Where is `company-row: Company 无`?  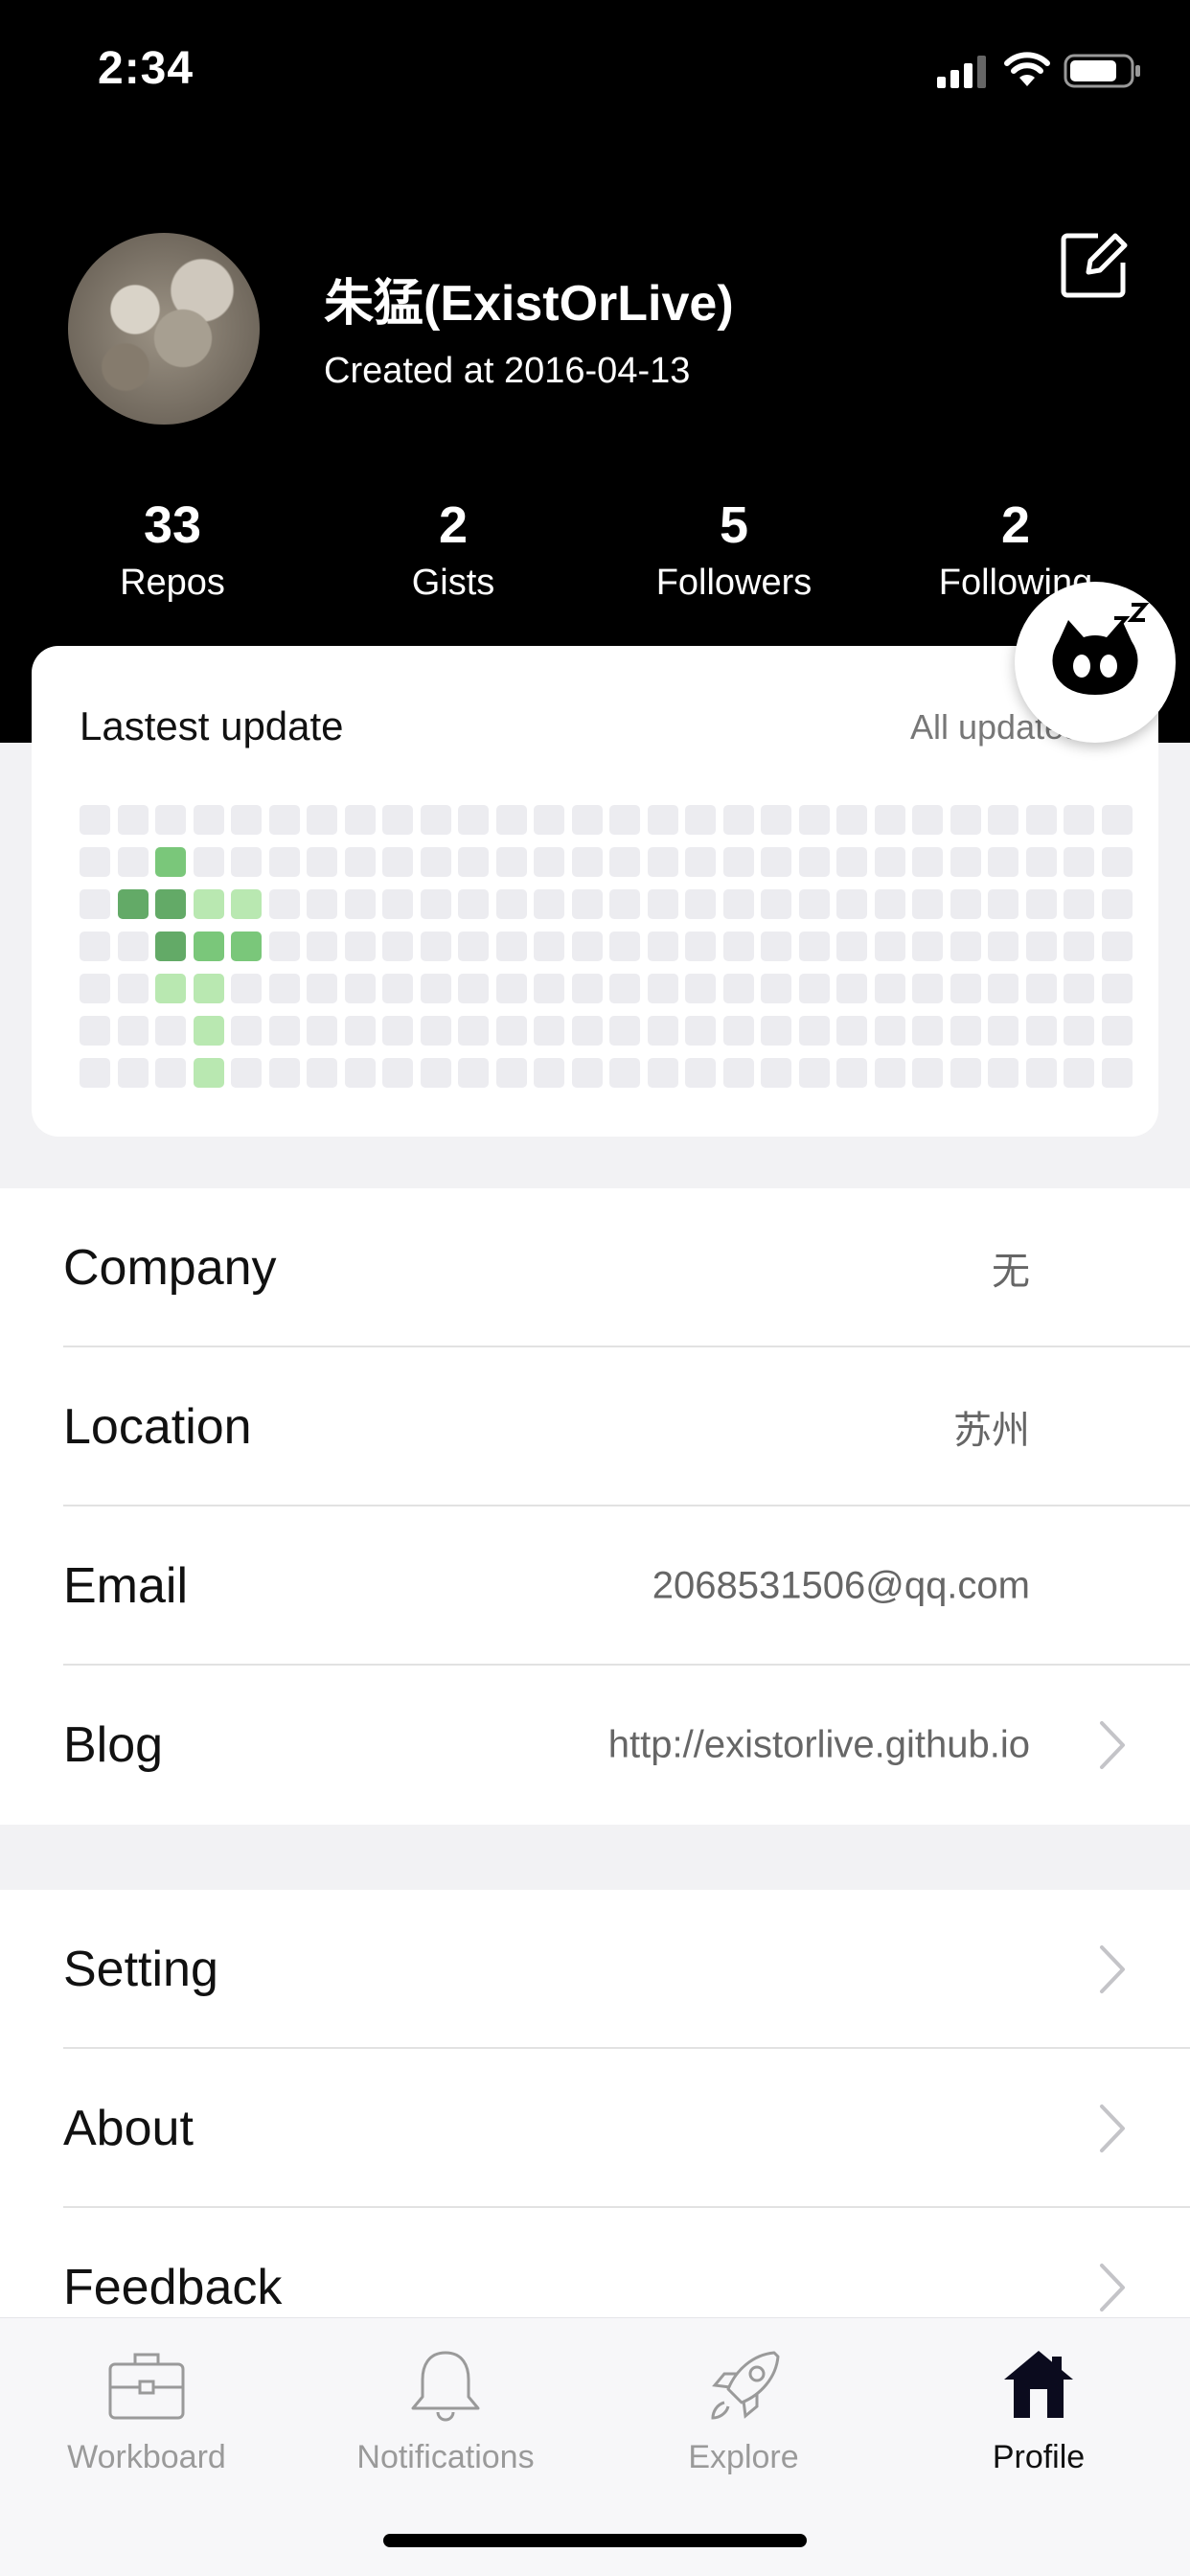 company-row: Company 无 is located at coordinates (595, 1267).